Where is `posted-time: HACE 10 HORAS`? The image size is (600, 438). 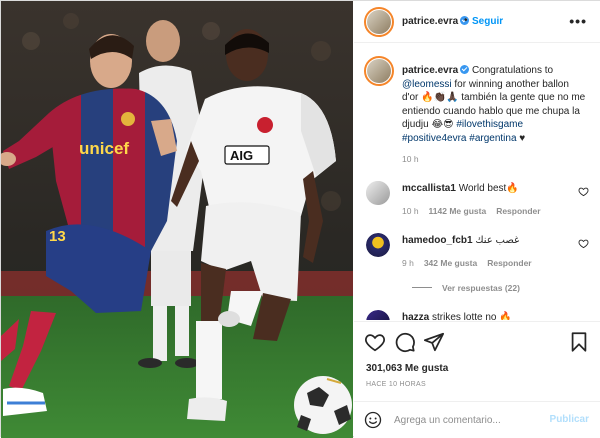
posted-time: HACE 10 HORAS is located at coordinates (396, 384).